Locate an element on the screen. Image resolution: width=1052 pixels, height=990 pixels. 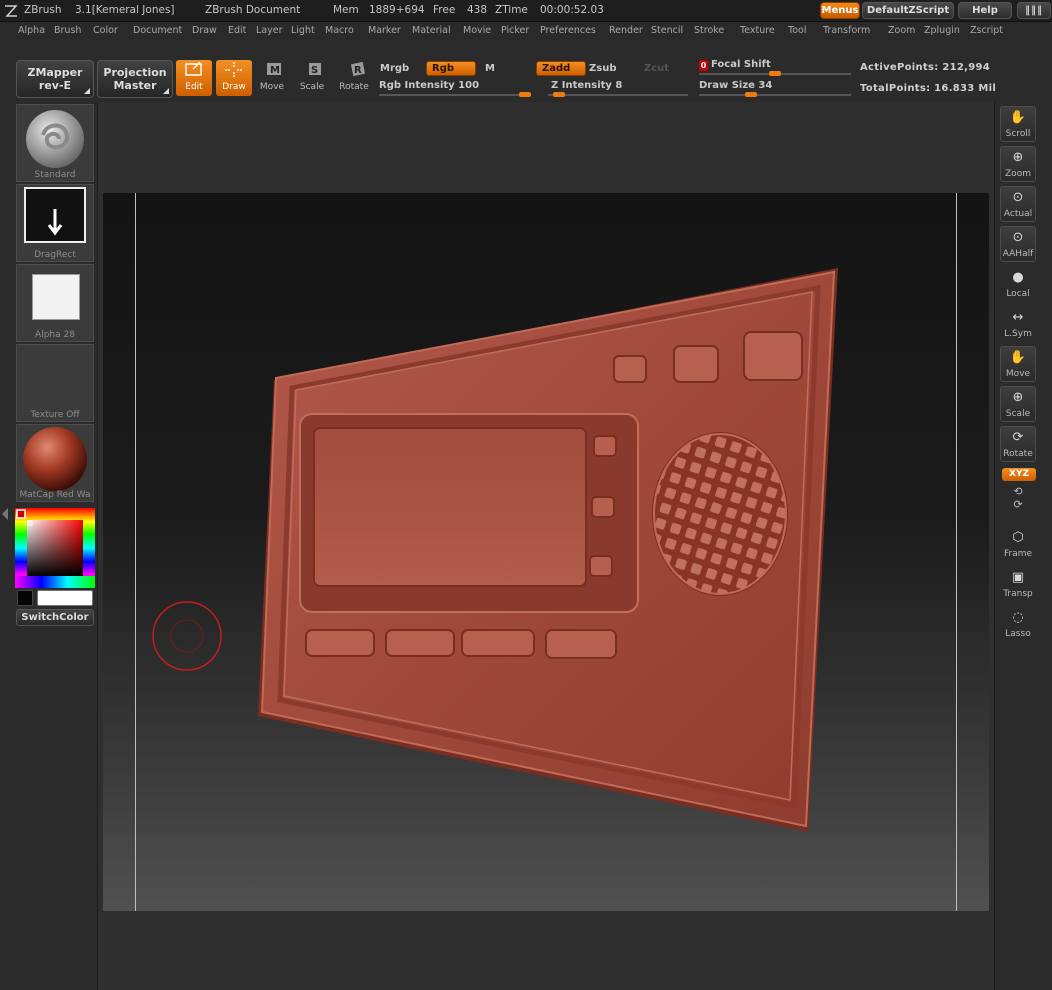
actual-button: ⊙ Actual is located at coordinates (1018, 204).